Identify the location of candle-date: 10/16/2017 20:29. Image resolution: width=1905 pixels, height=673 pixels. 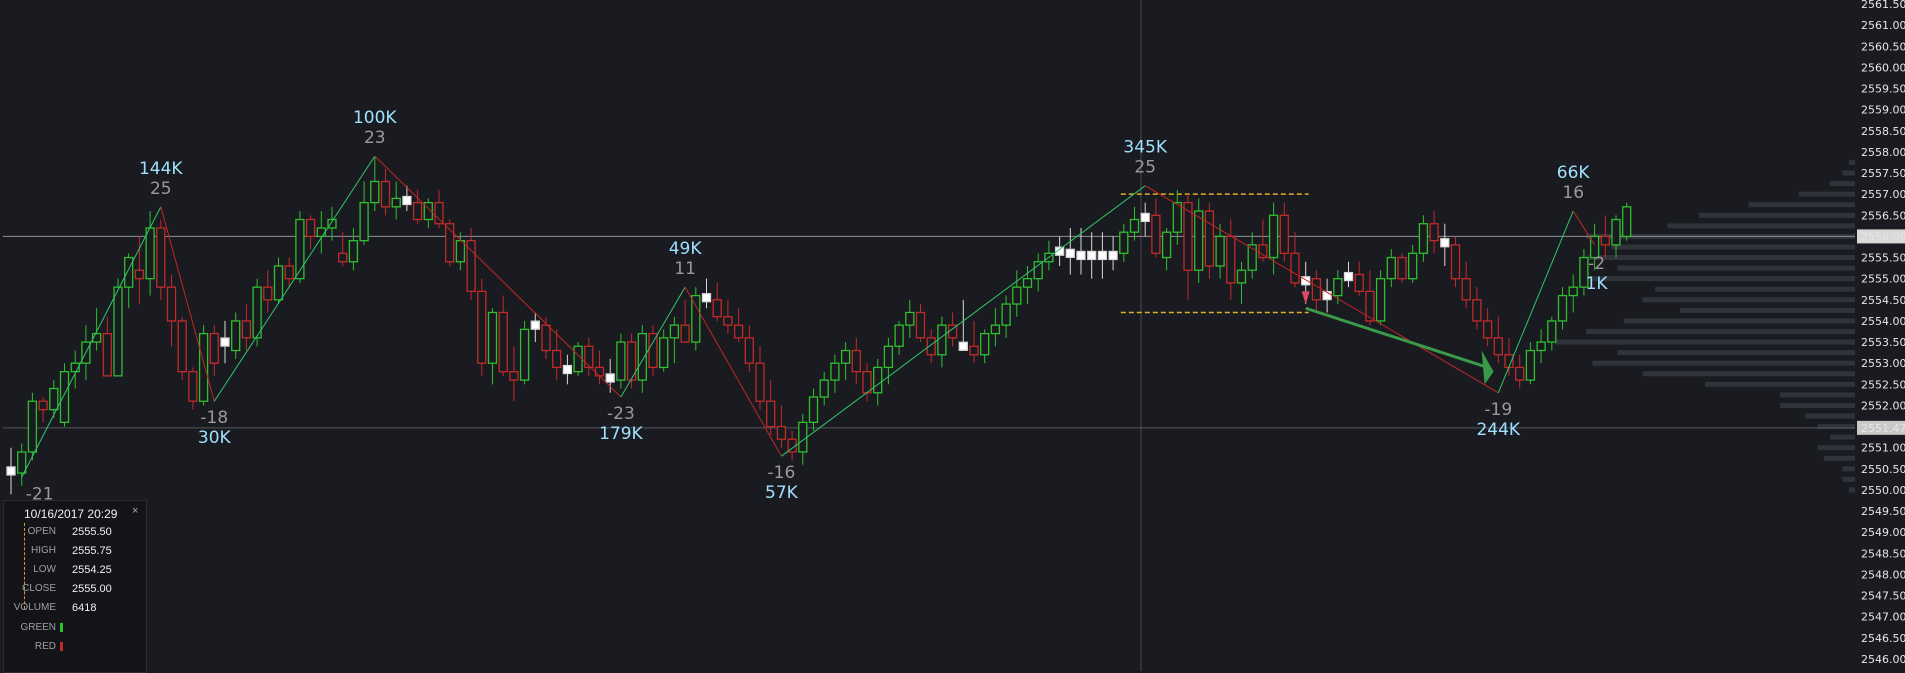
(71, 514).